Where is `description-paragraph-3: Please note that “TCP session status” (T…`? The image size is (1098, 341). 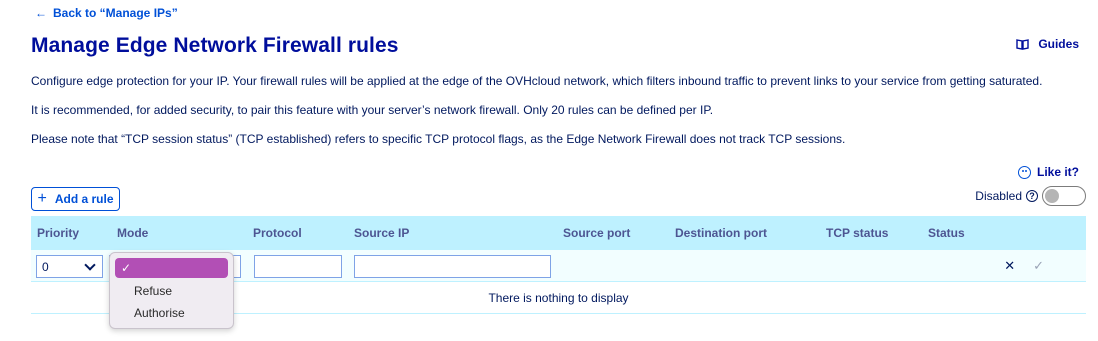 description-paragraph-3: Please note that “TCP session status” (T… is located at coordinates (438, 139).